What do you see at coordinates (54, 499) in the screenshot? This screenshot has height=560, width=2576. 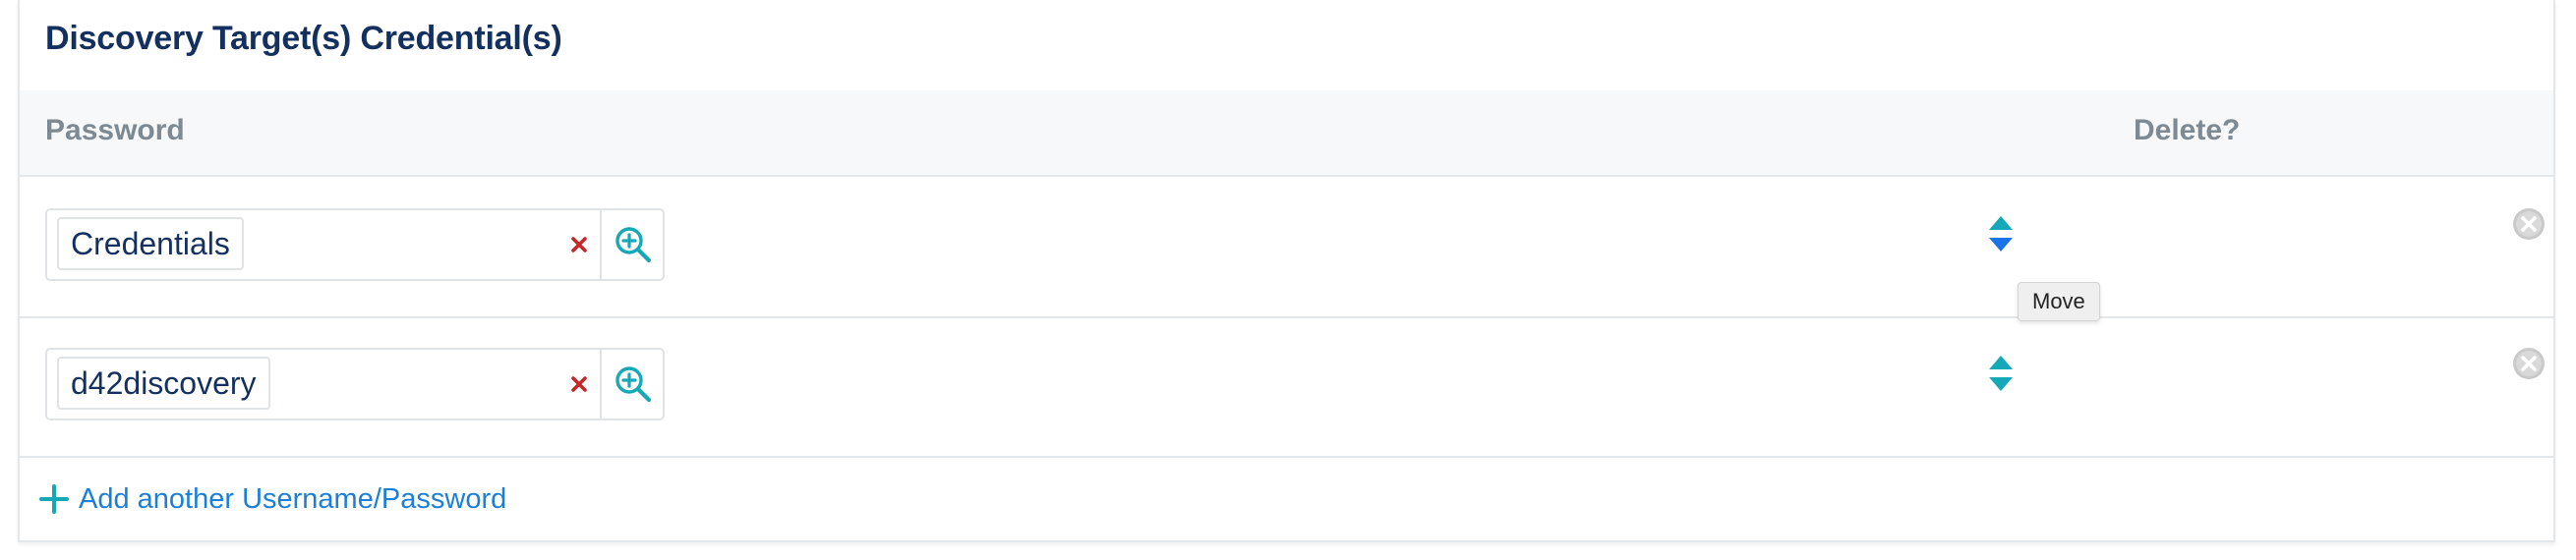 I see `plus-icon` at bounding box center [54, 499].